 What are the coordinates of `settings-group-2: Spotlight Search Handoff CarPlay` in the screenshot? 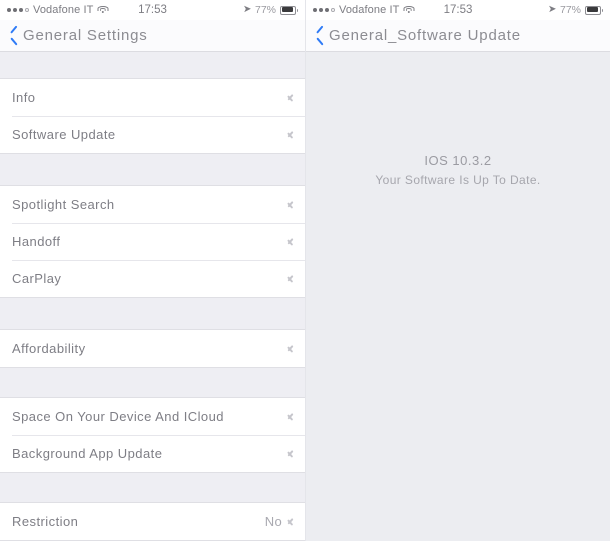 It's located at (152, 241).